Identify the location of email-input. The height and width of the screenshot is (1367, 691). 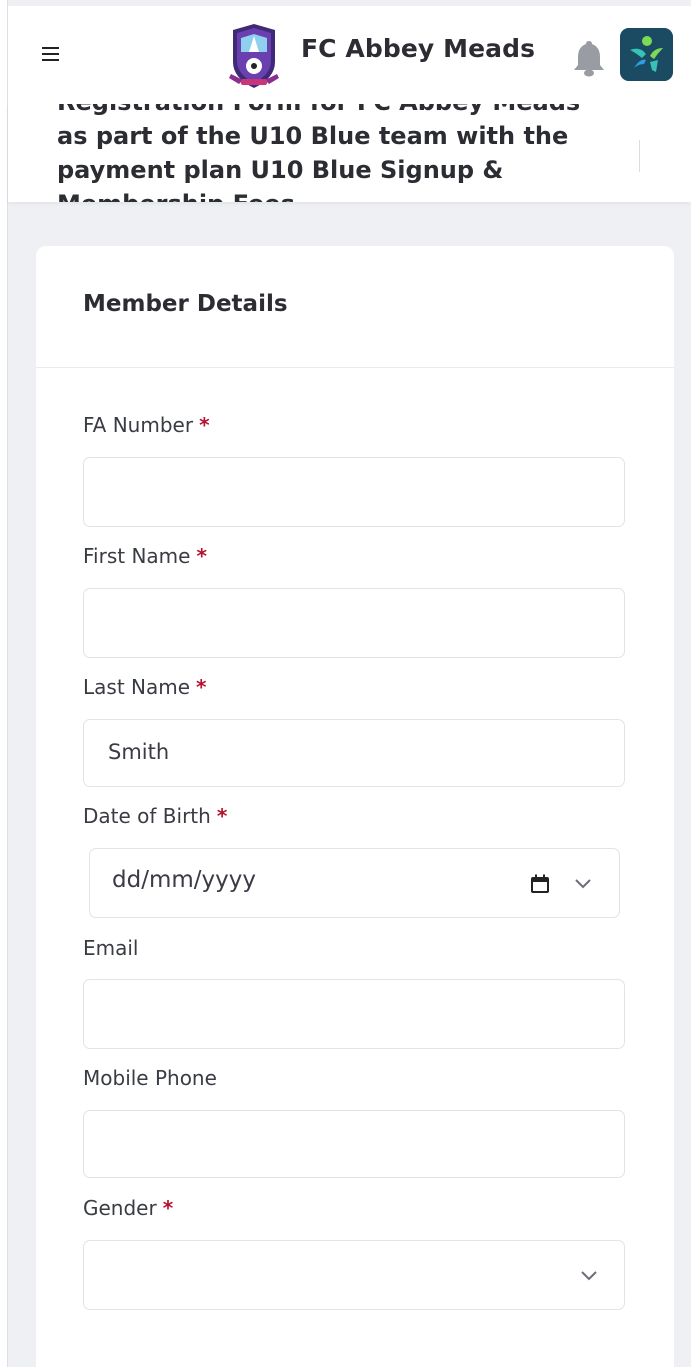
(354, 1014).